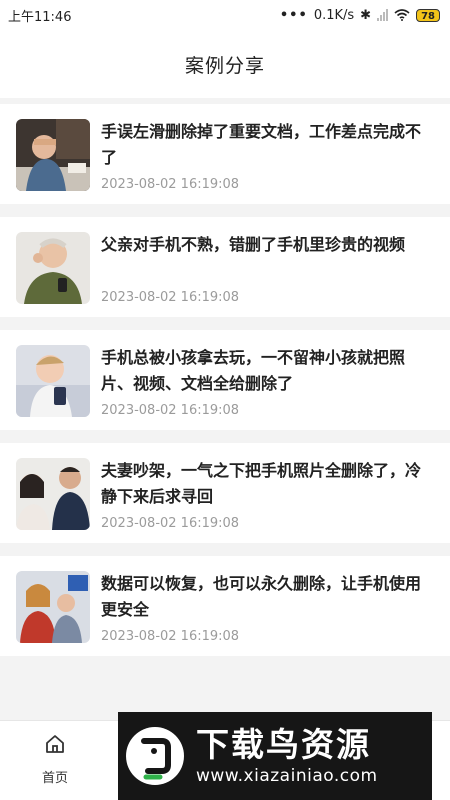 Image resolution: width=450 pixels, height=800 pixels. Describe the element at coordinates (55, 744) in the screenshot. I see `home-icon` at that location.